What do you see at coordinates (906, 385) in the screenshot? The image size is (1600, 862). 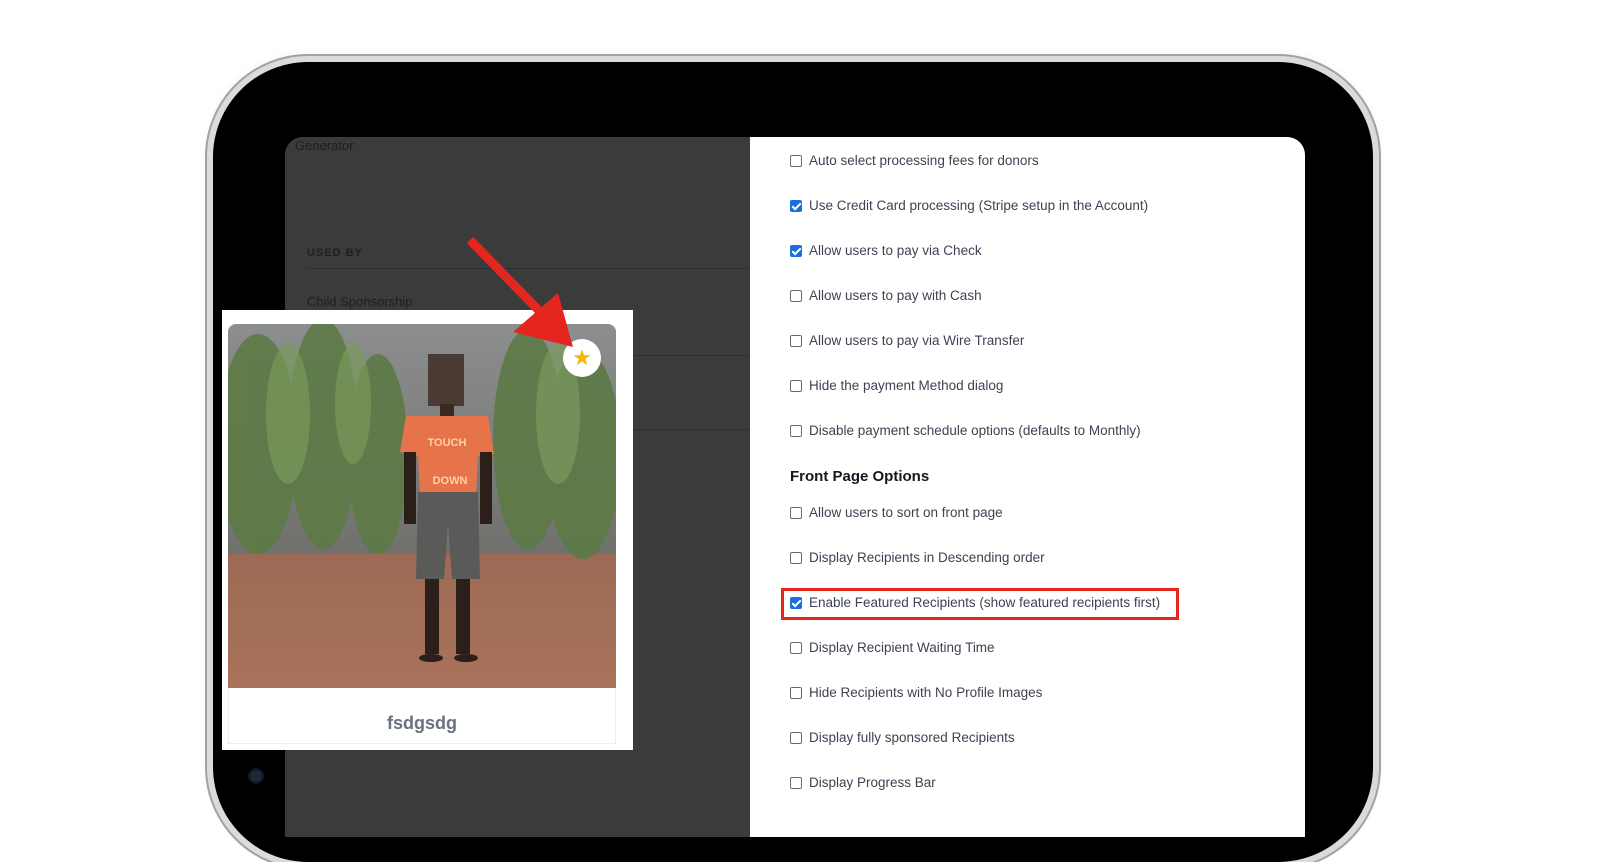 I see `option-label: Hide the payment Method dialog` at bounding box center [906, 385].